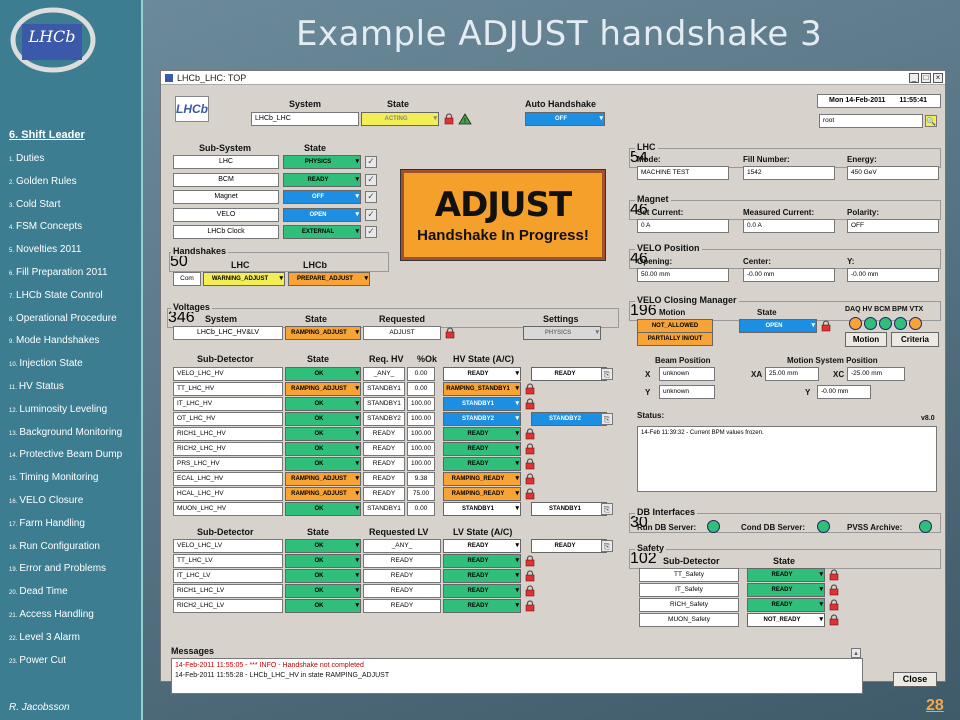 This screenshot has height=720, width=960. I want to click on nav-item: 13. Background Monitoring, so click(65, 432).